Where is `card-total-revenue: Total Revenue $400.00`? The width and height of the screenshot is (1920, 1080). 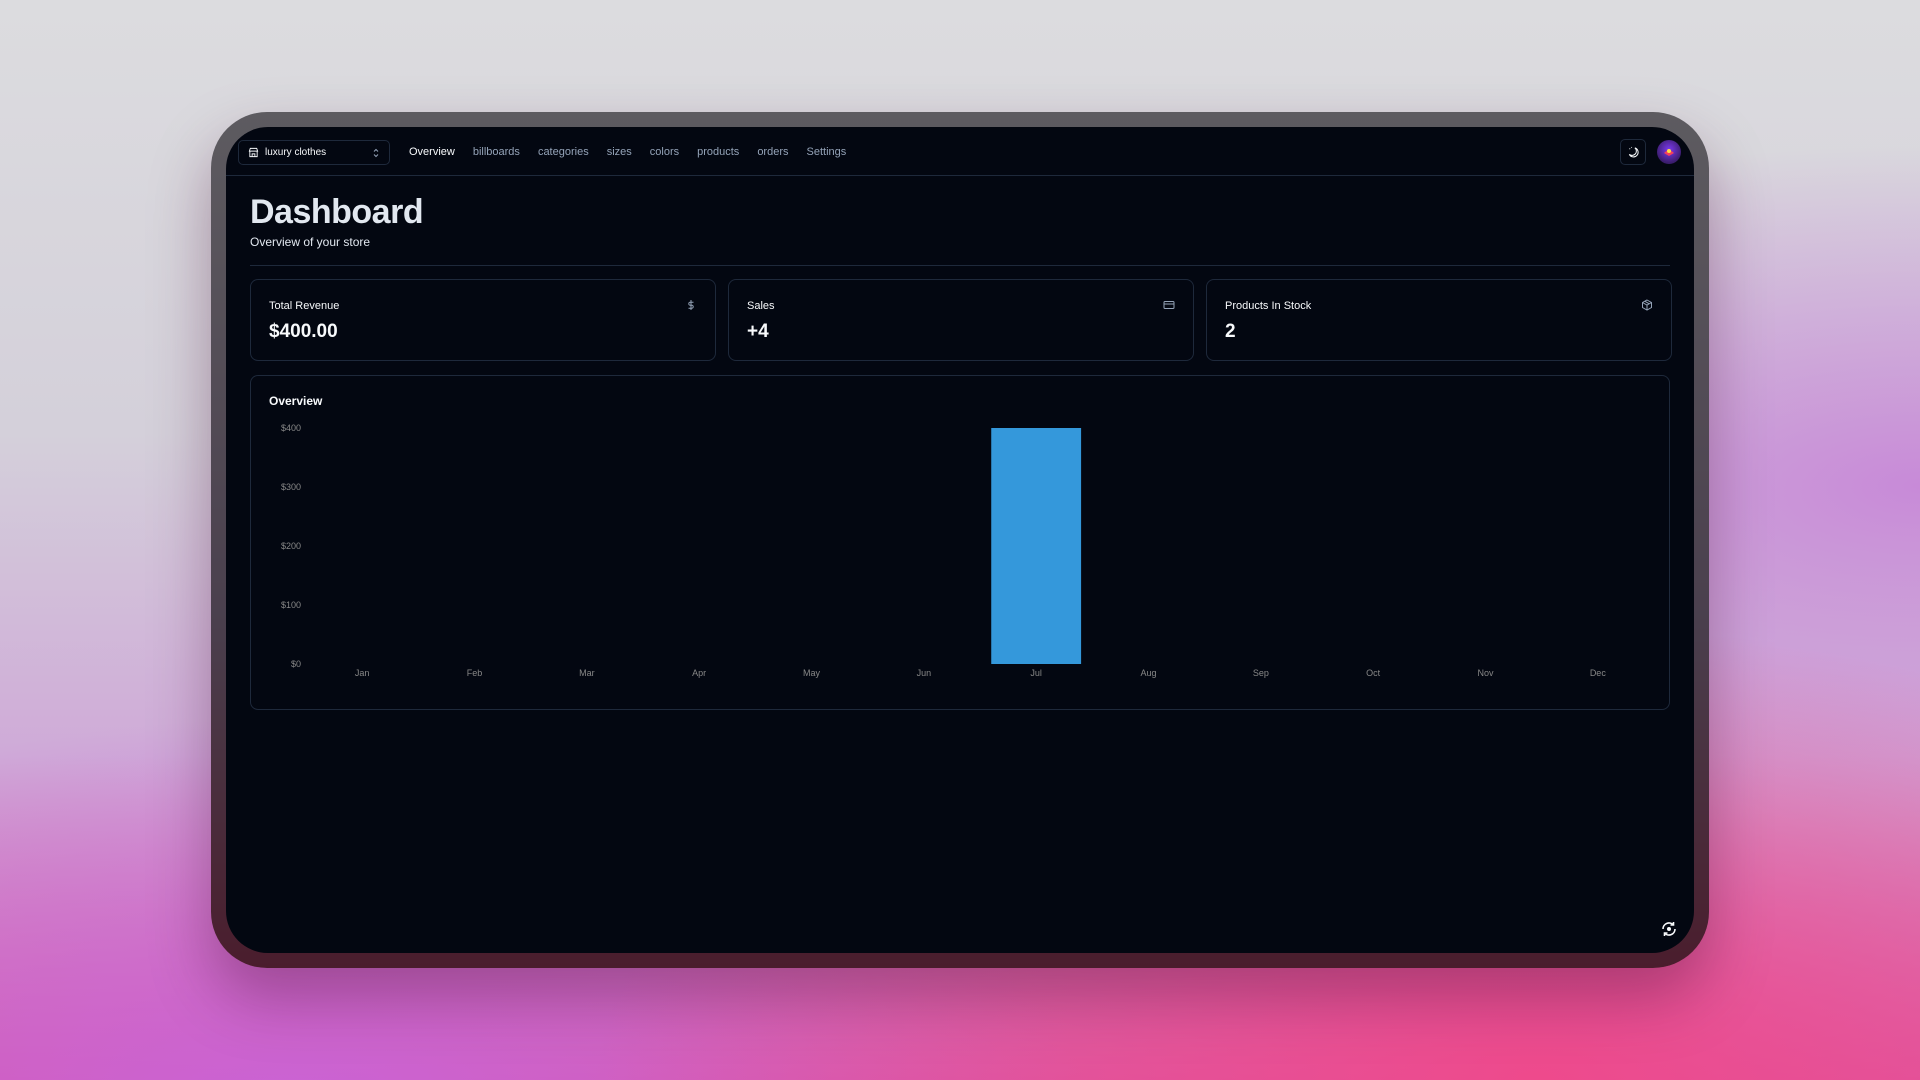 card-total-revenue: Total Revenue $400.00 is located at coordinates (483, 320).